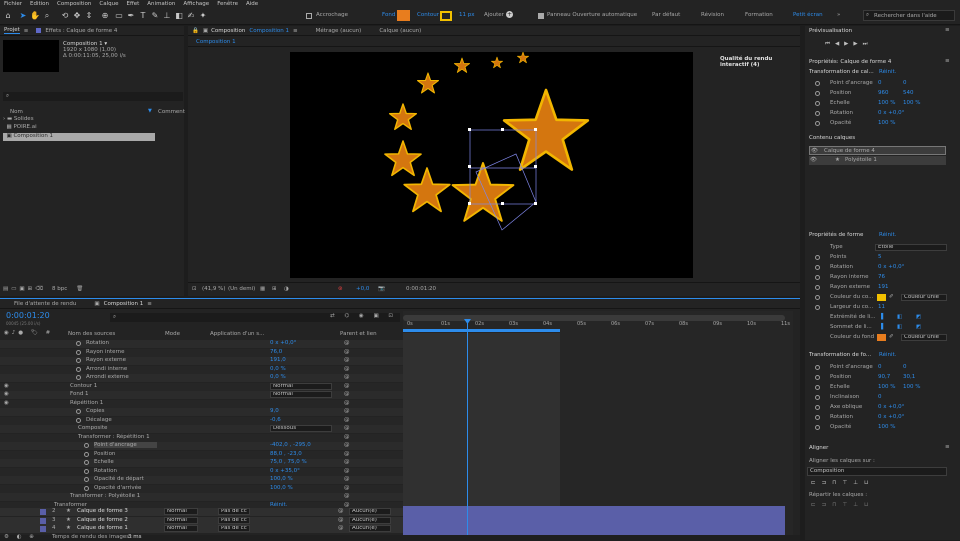 The width and height of the screenshot is (960, 541). I want to click on project-item-poire: ▦ POIRE.ai, so click(19, 127).